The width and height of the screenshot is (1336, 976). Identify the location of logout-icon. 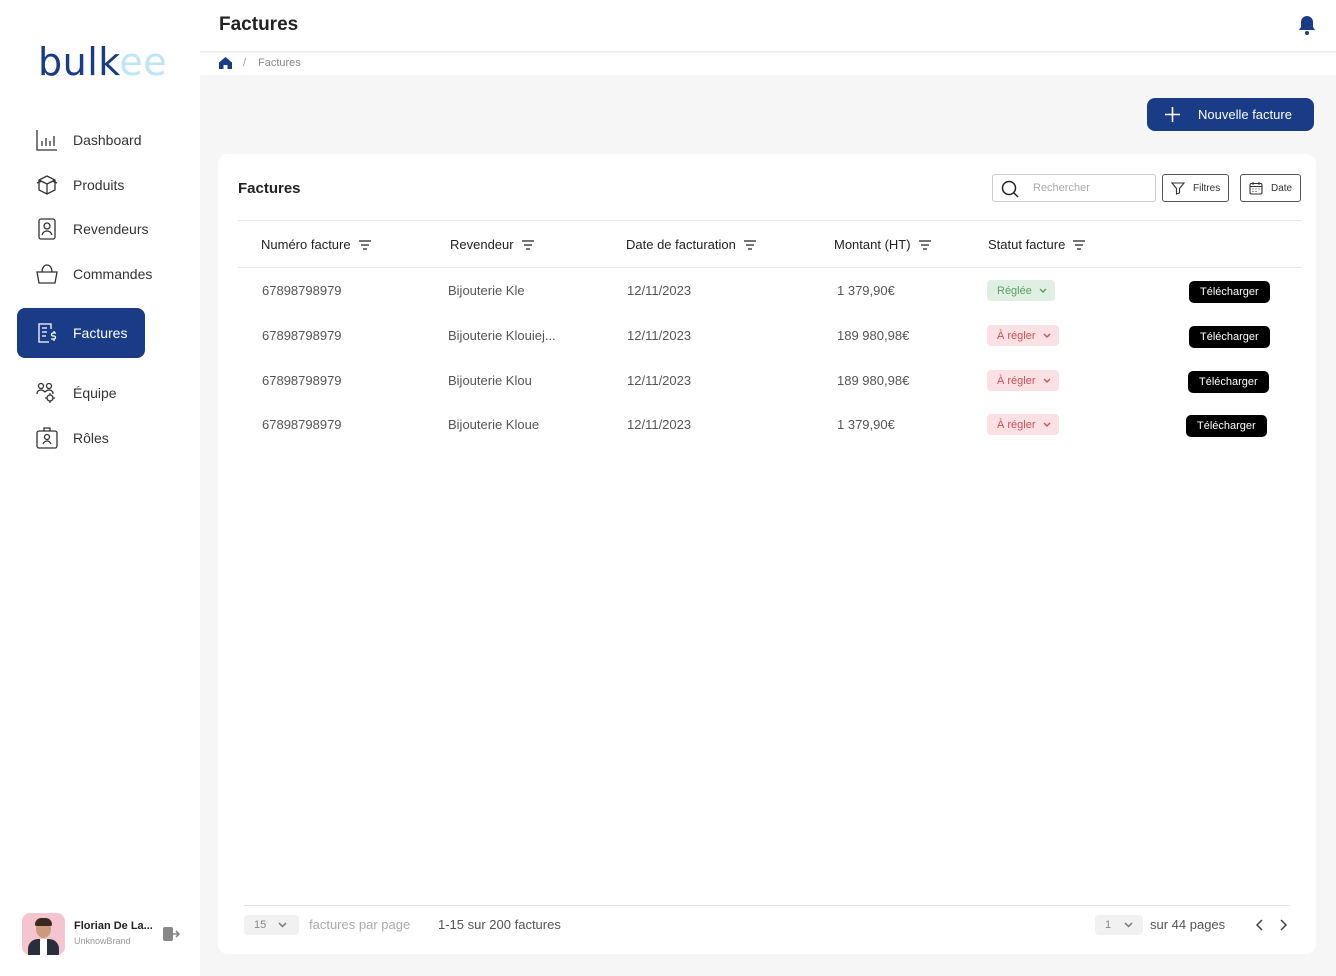
(171, 934).